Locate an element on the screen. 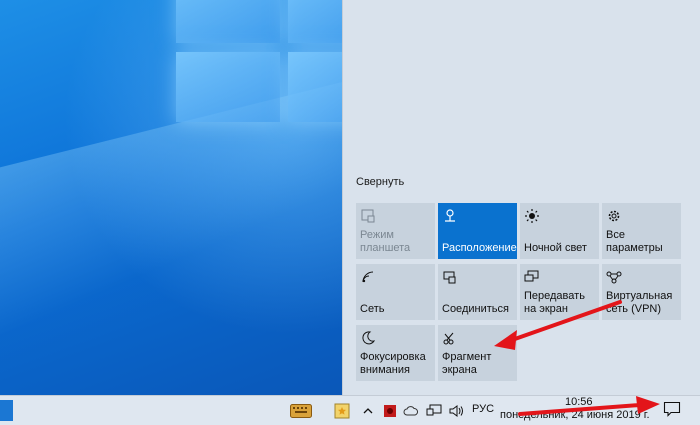 Image resolution: width=700 pixels, height=425 pixels. tile-label: Ночной свет is located at coordinates (555, 248).